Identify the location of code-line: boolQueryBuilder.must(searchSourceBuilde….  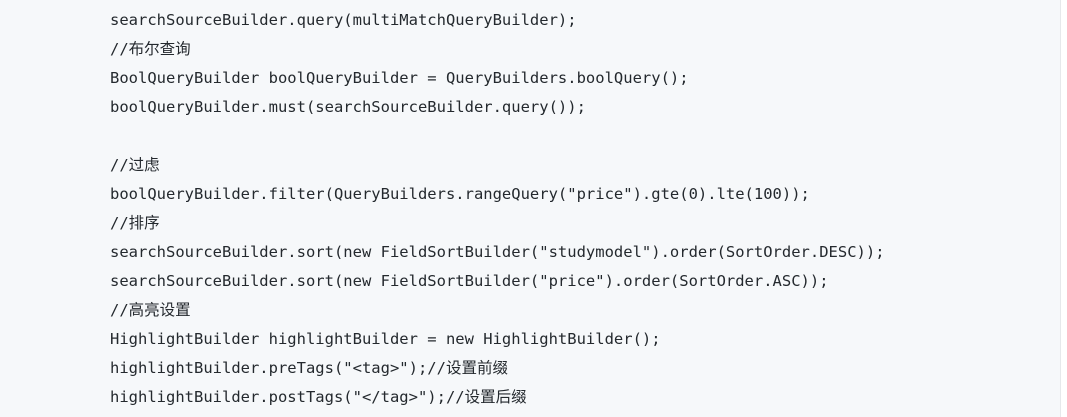
(348, 107).